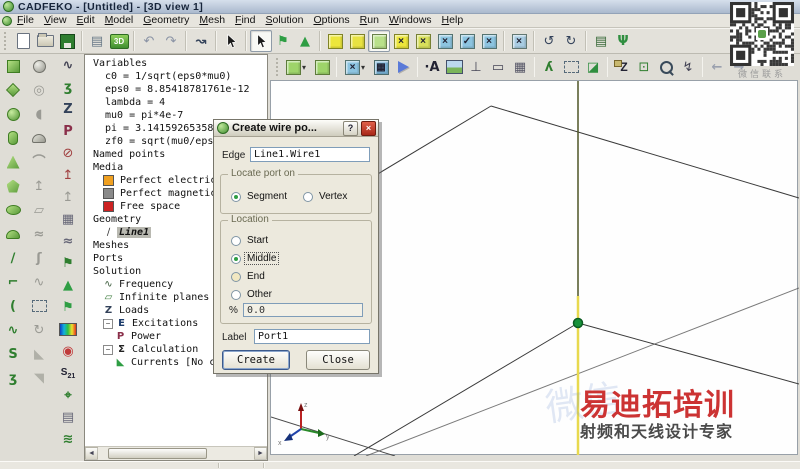  I want to click on feko-solver-button: Ψ, so click(623, 41).